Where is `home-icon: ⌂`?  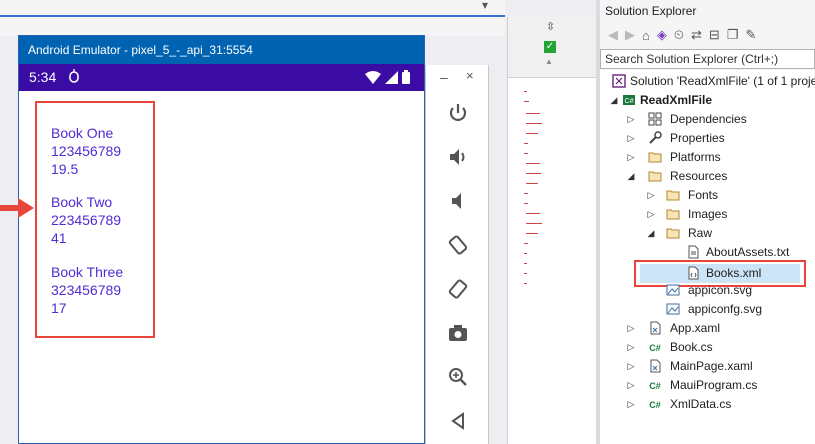
home-icon: ⌂ is located at coordinates (646, 35).